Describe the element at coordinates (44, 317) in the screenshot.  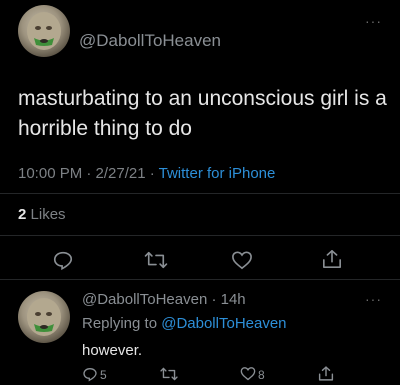
I see `reply-author-avatar` at that location.